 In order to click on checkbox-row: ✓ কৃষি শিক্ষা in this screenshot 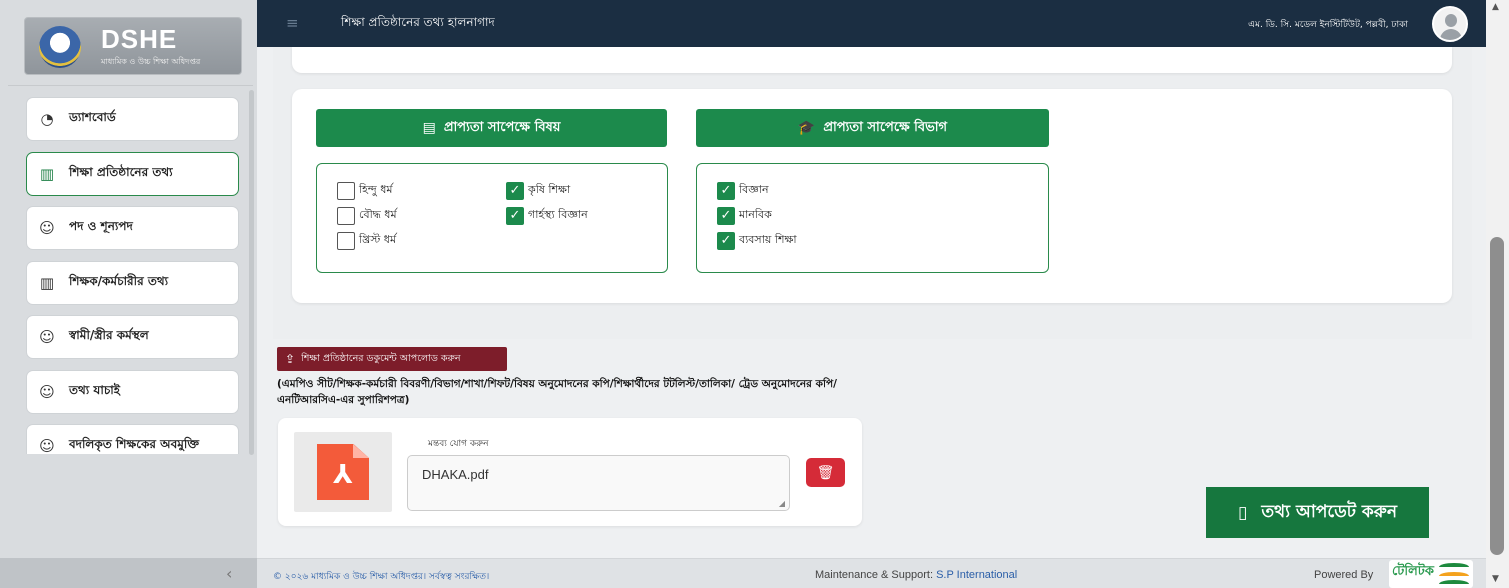, I will do `click(538, 190)`.